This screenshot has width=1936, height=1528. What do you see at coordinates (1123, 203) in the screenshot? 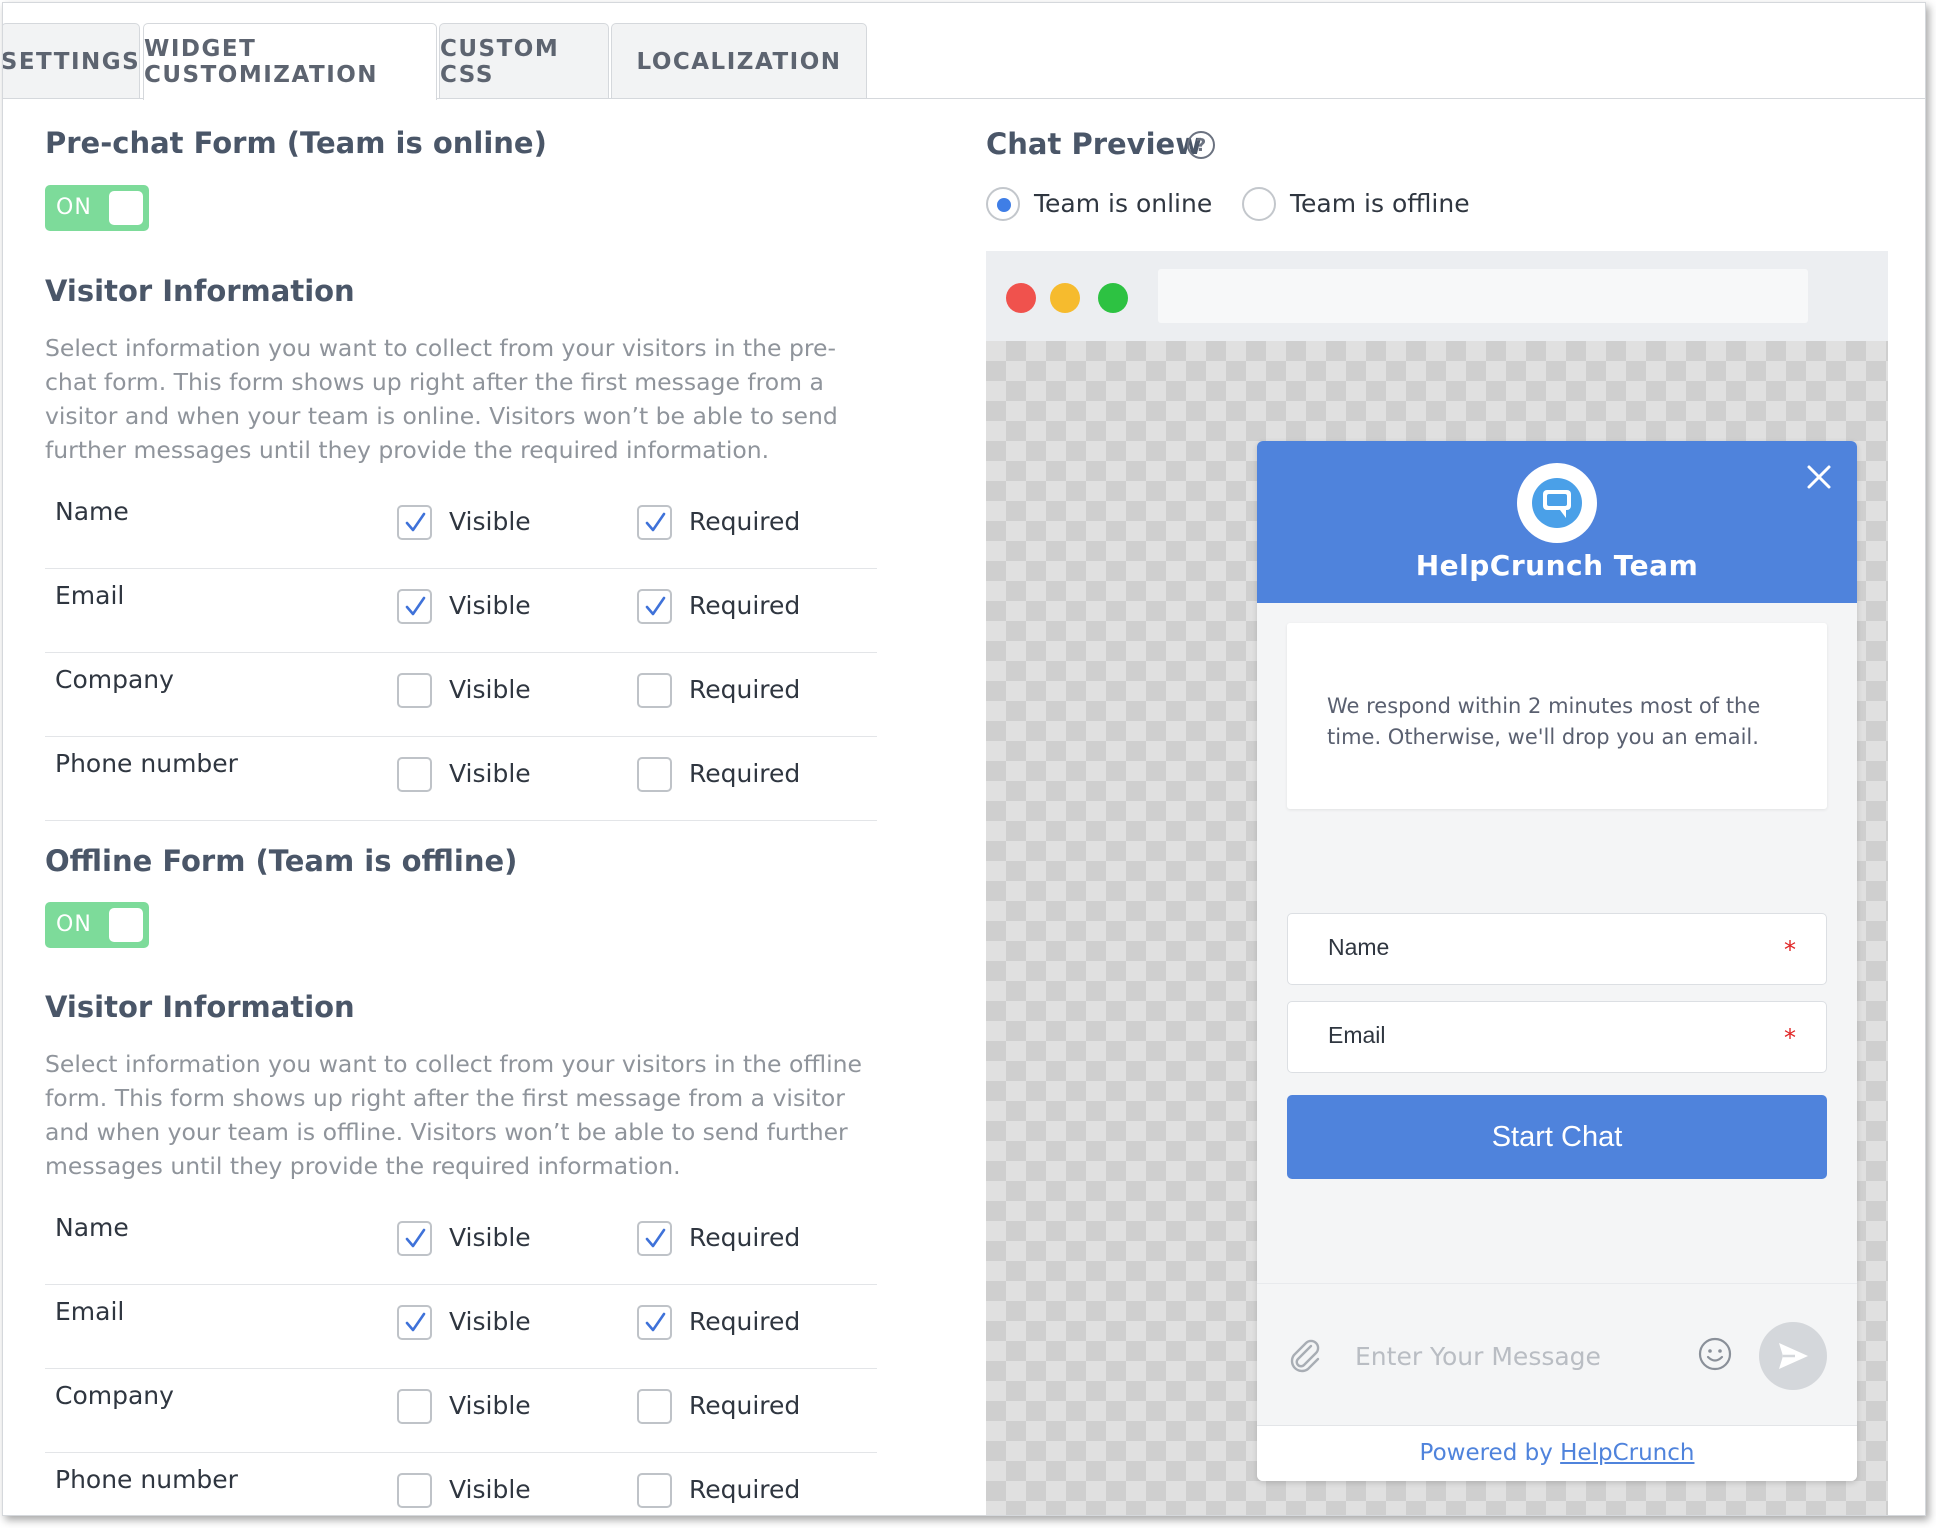
I see `radio-team-online-label: Team is online` at bounding box center [1123, 203].